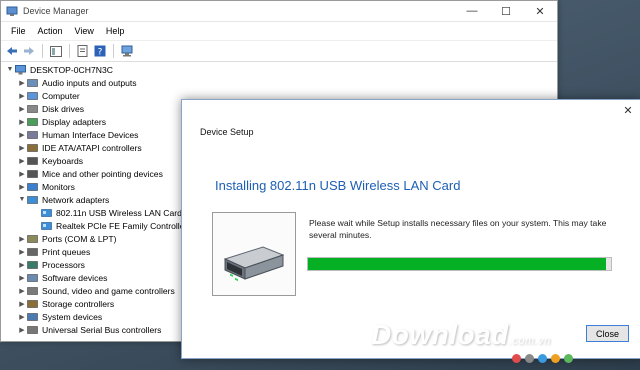 The height and width of the screenshot is (370, 640). What do you see at coordinates (628, 111) in the screenshot?
I see `close-icon: ✕` at bounding box center [628, 111].